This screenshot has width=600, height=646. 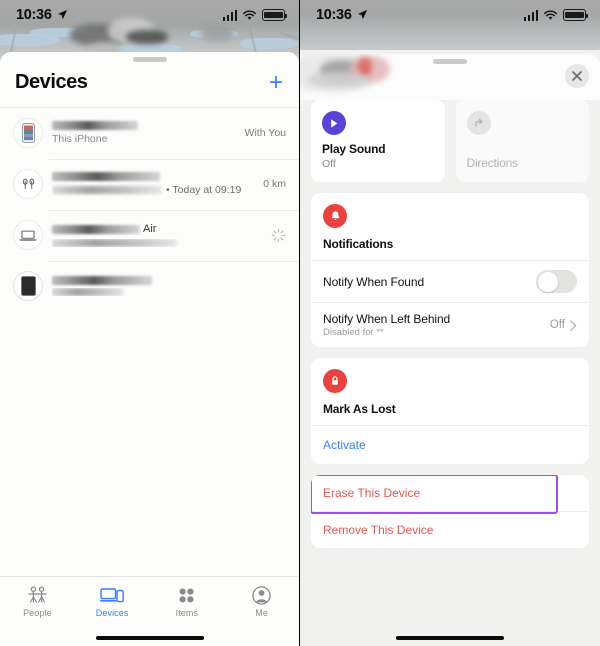 What do you see at coordinates (450, 637) in the screenshot?
I see `home-indicator-right` at bounding box center [450, 637].